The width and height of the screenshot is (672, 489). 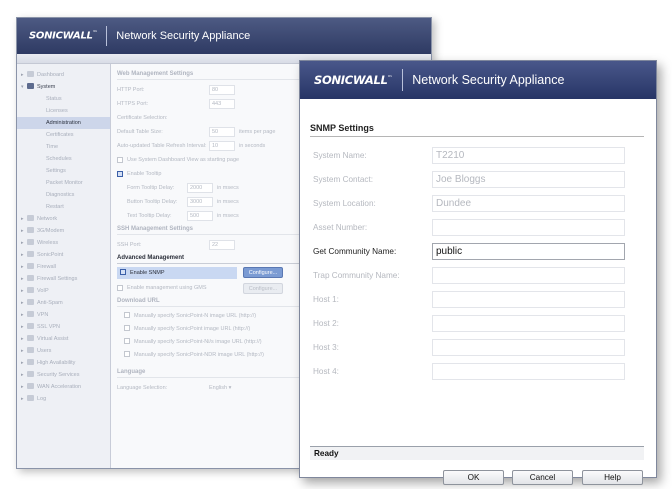 I want to click on sidebar-item-label: Virtual Assist, so click(x=53, y=339).